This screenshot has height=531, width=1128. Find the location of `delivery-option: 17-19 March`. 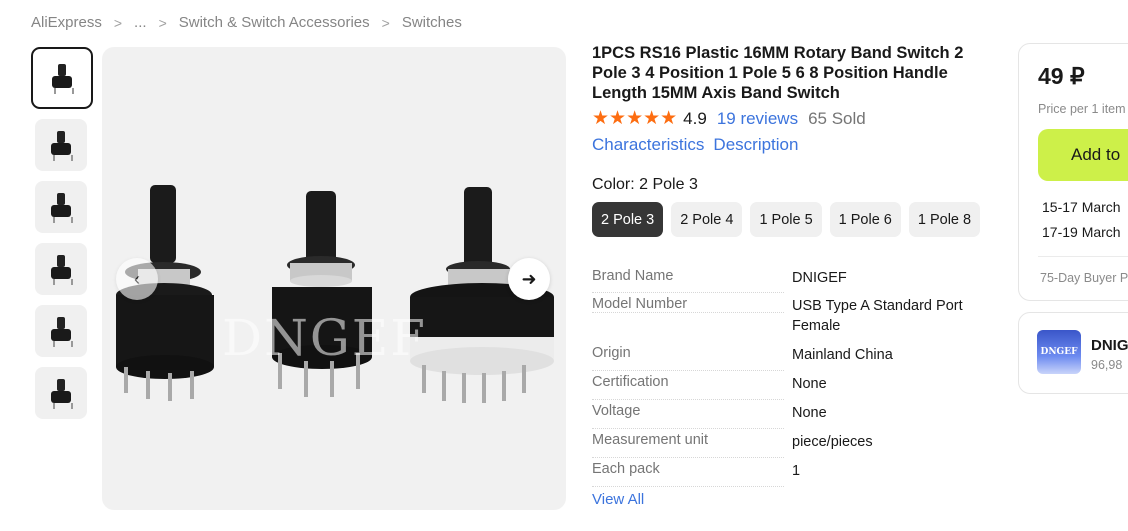

delivery-option: 17-19 March is located at coordinates (1081, 232).